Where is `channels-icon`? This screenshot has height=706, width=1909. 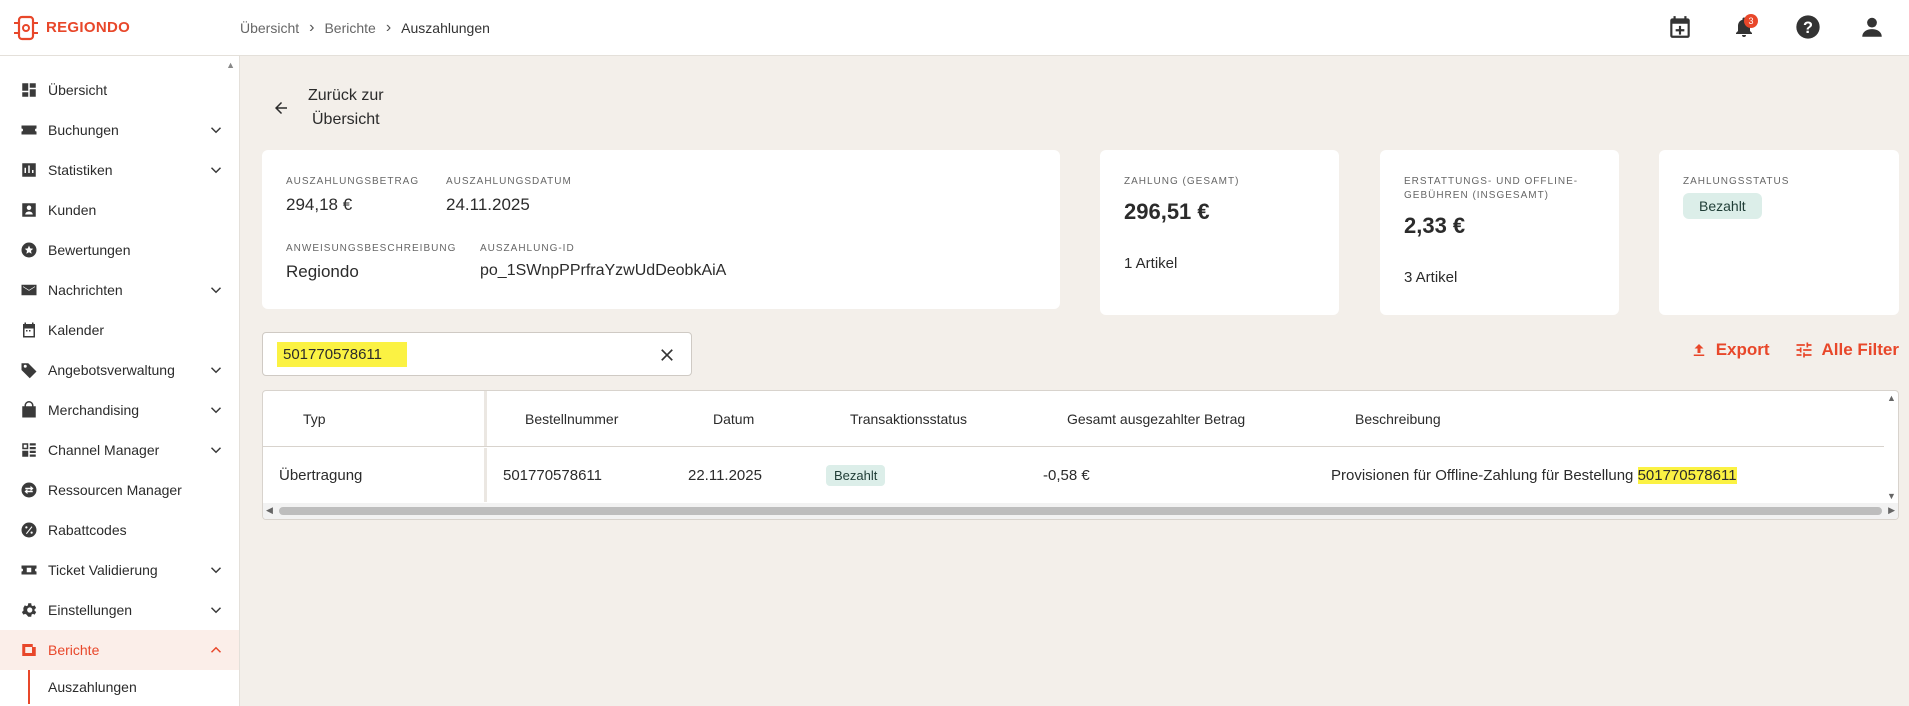 channels-icon is located at coordinates (29, 450).